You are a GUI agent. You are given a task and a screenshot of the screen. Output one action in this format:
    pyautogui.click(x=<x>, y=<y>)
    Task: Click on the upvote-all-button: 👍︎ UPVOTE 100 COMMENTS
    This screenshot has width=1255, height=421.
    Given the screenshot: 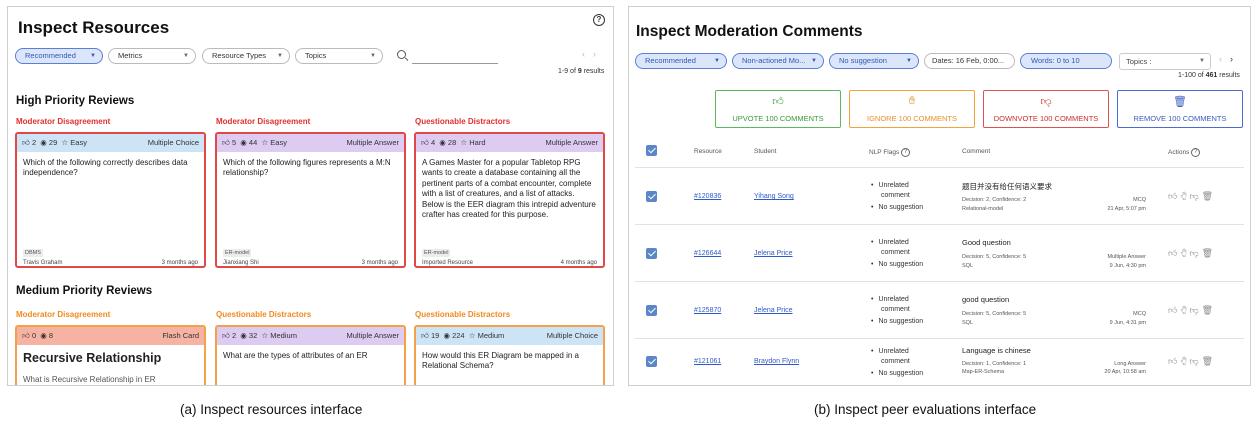 What is the action you would take?
    pyautogui.click(x=778, y=109)
    